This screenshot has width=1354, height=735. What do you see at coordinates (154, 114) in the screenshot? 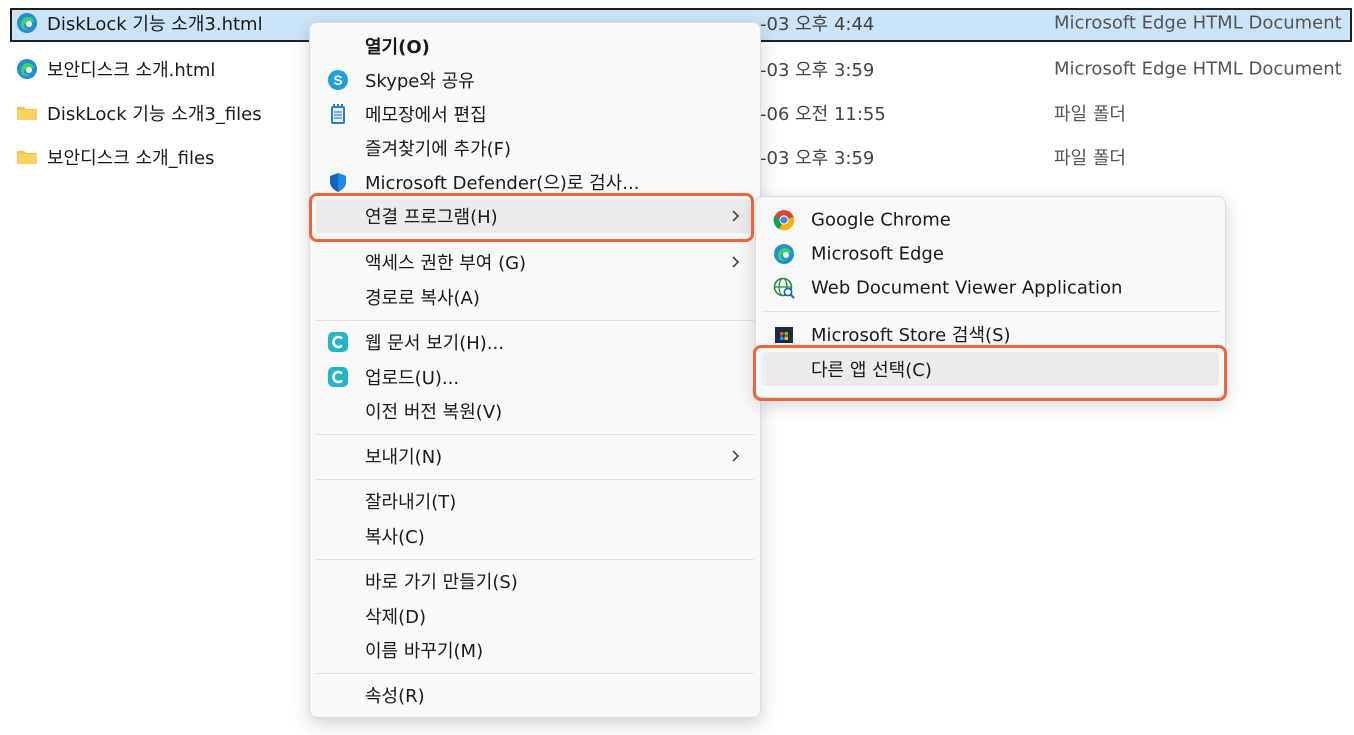
I see `file-name: DiskLock 기능 소개3_files` at bounding box center [154, 114].